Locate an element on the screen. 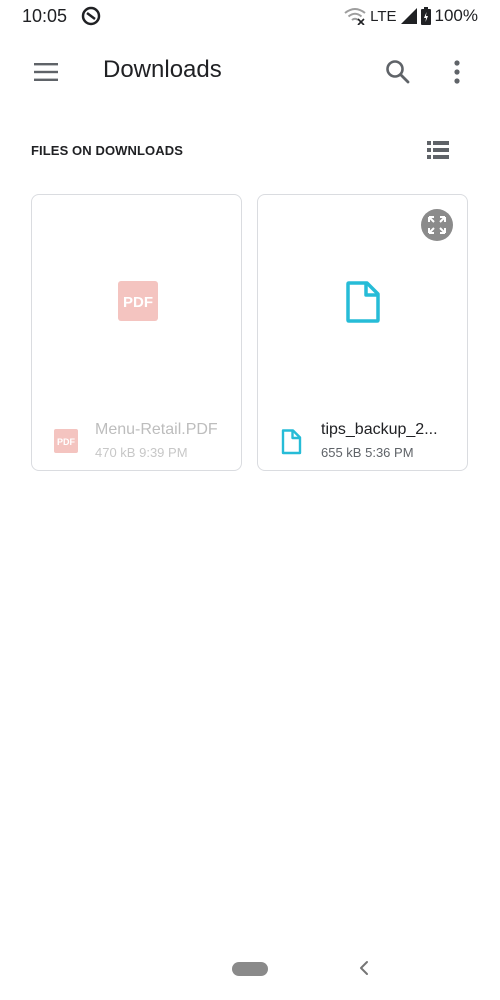  home-pill is located at coordinates (250, 969).